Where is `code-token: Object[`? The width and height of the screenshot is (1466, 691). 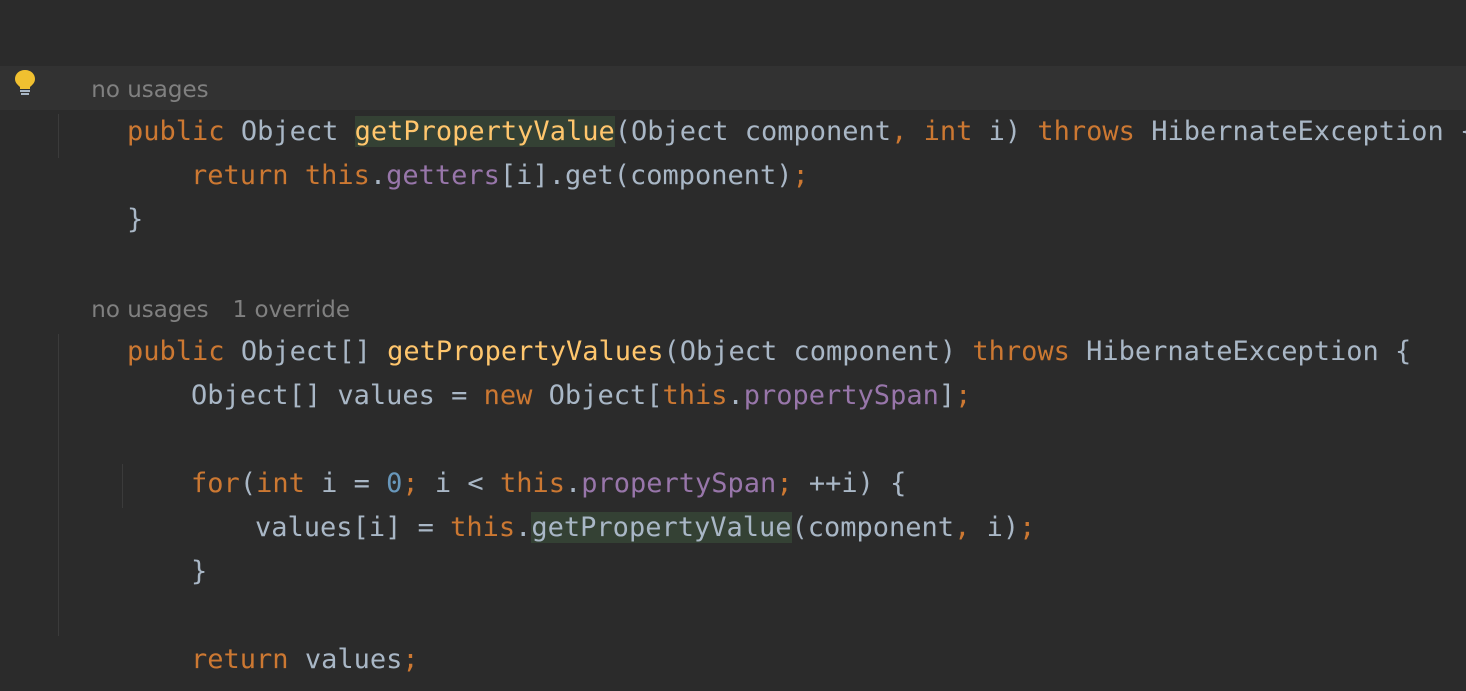
code-token: Object[ is located at coordinates (597, 395).